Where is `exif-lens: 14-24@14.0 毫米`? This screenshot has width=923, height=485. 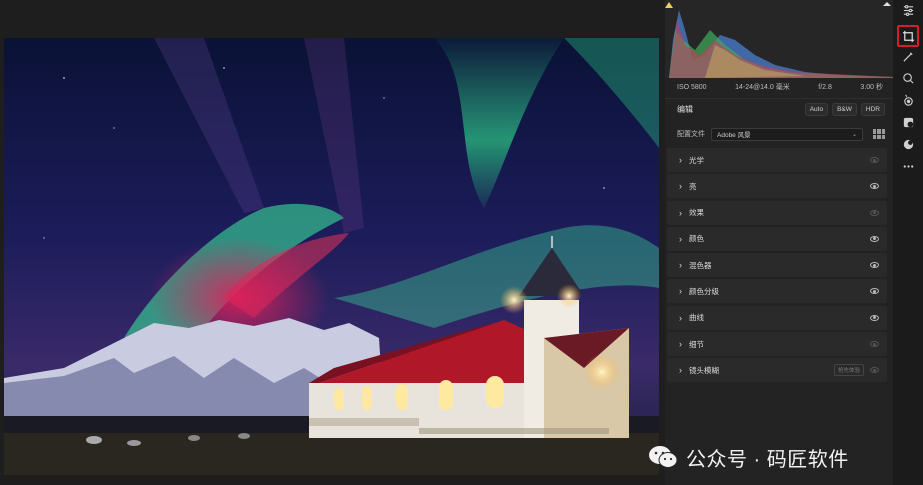 exif-lens: 14-24@14.0 毫米 is located at coordinates (762, 87).